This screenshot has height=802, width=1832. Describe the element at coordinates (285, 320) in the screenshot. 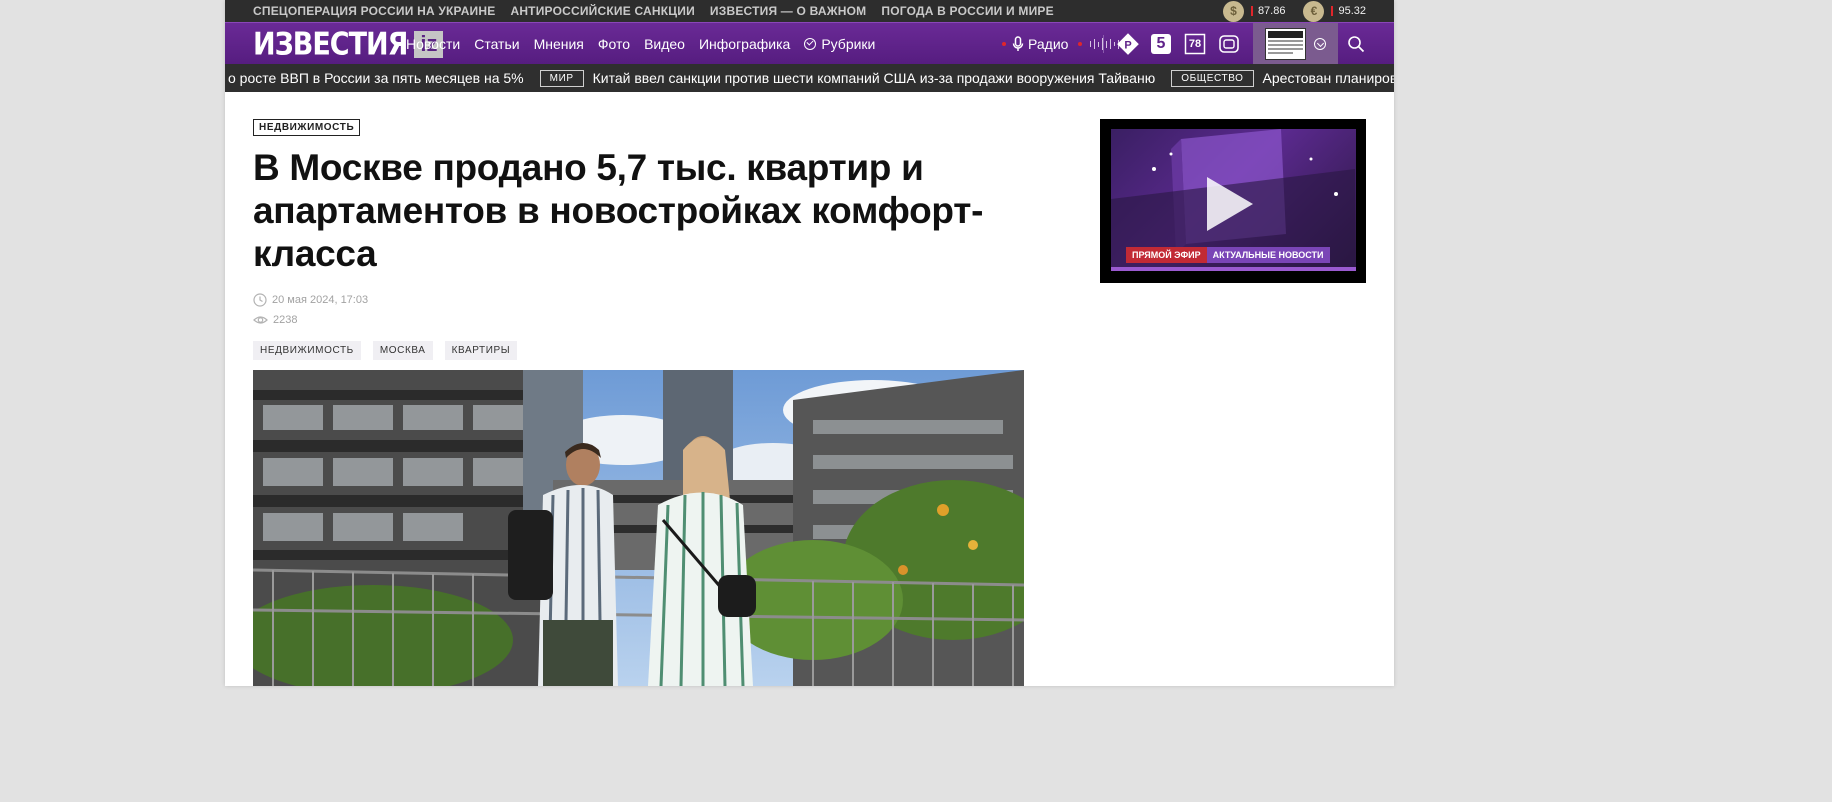

I see `article-views-count: 2238` at that location.